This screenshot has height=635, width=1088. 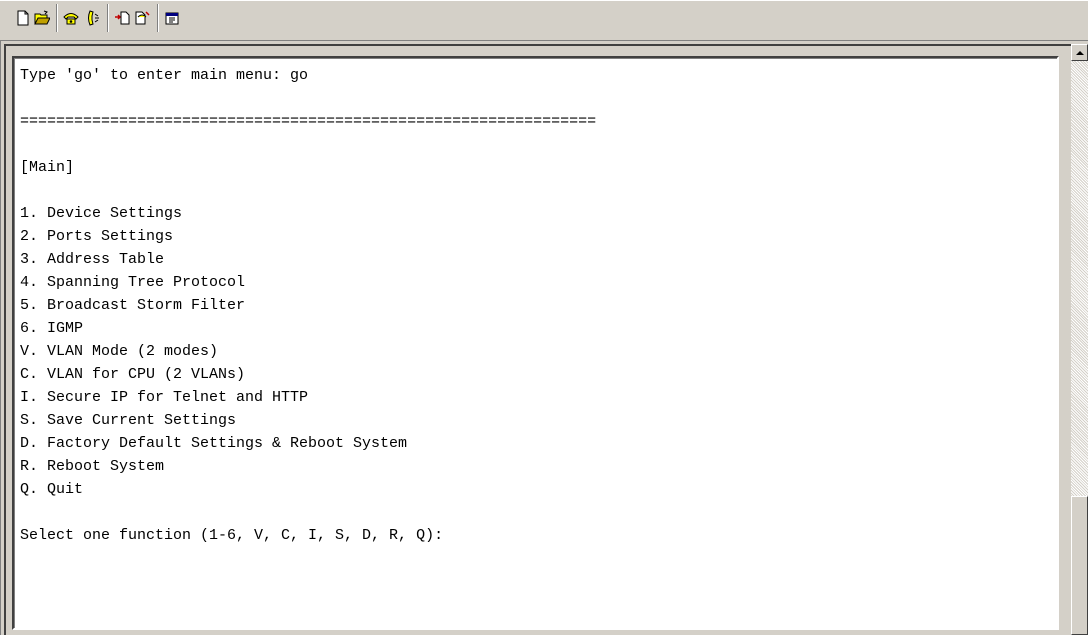 I want to click on terminal-line: I. Secure IP for Telnet and HTTP, so click(x=164, y=397).